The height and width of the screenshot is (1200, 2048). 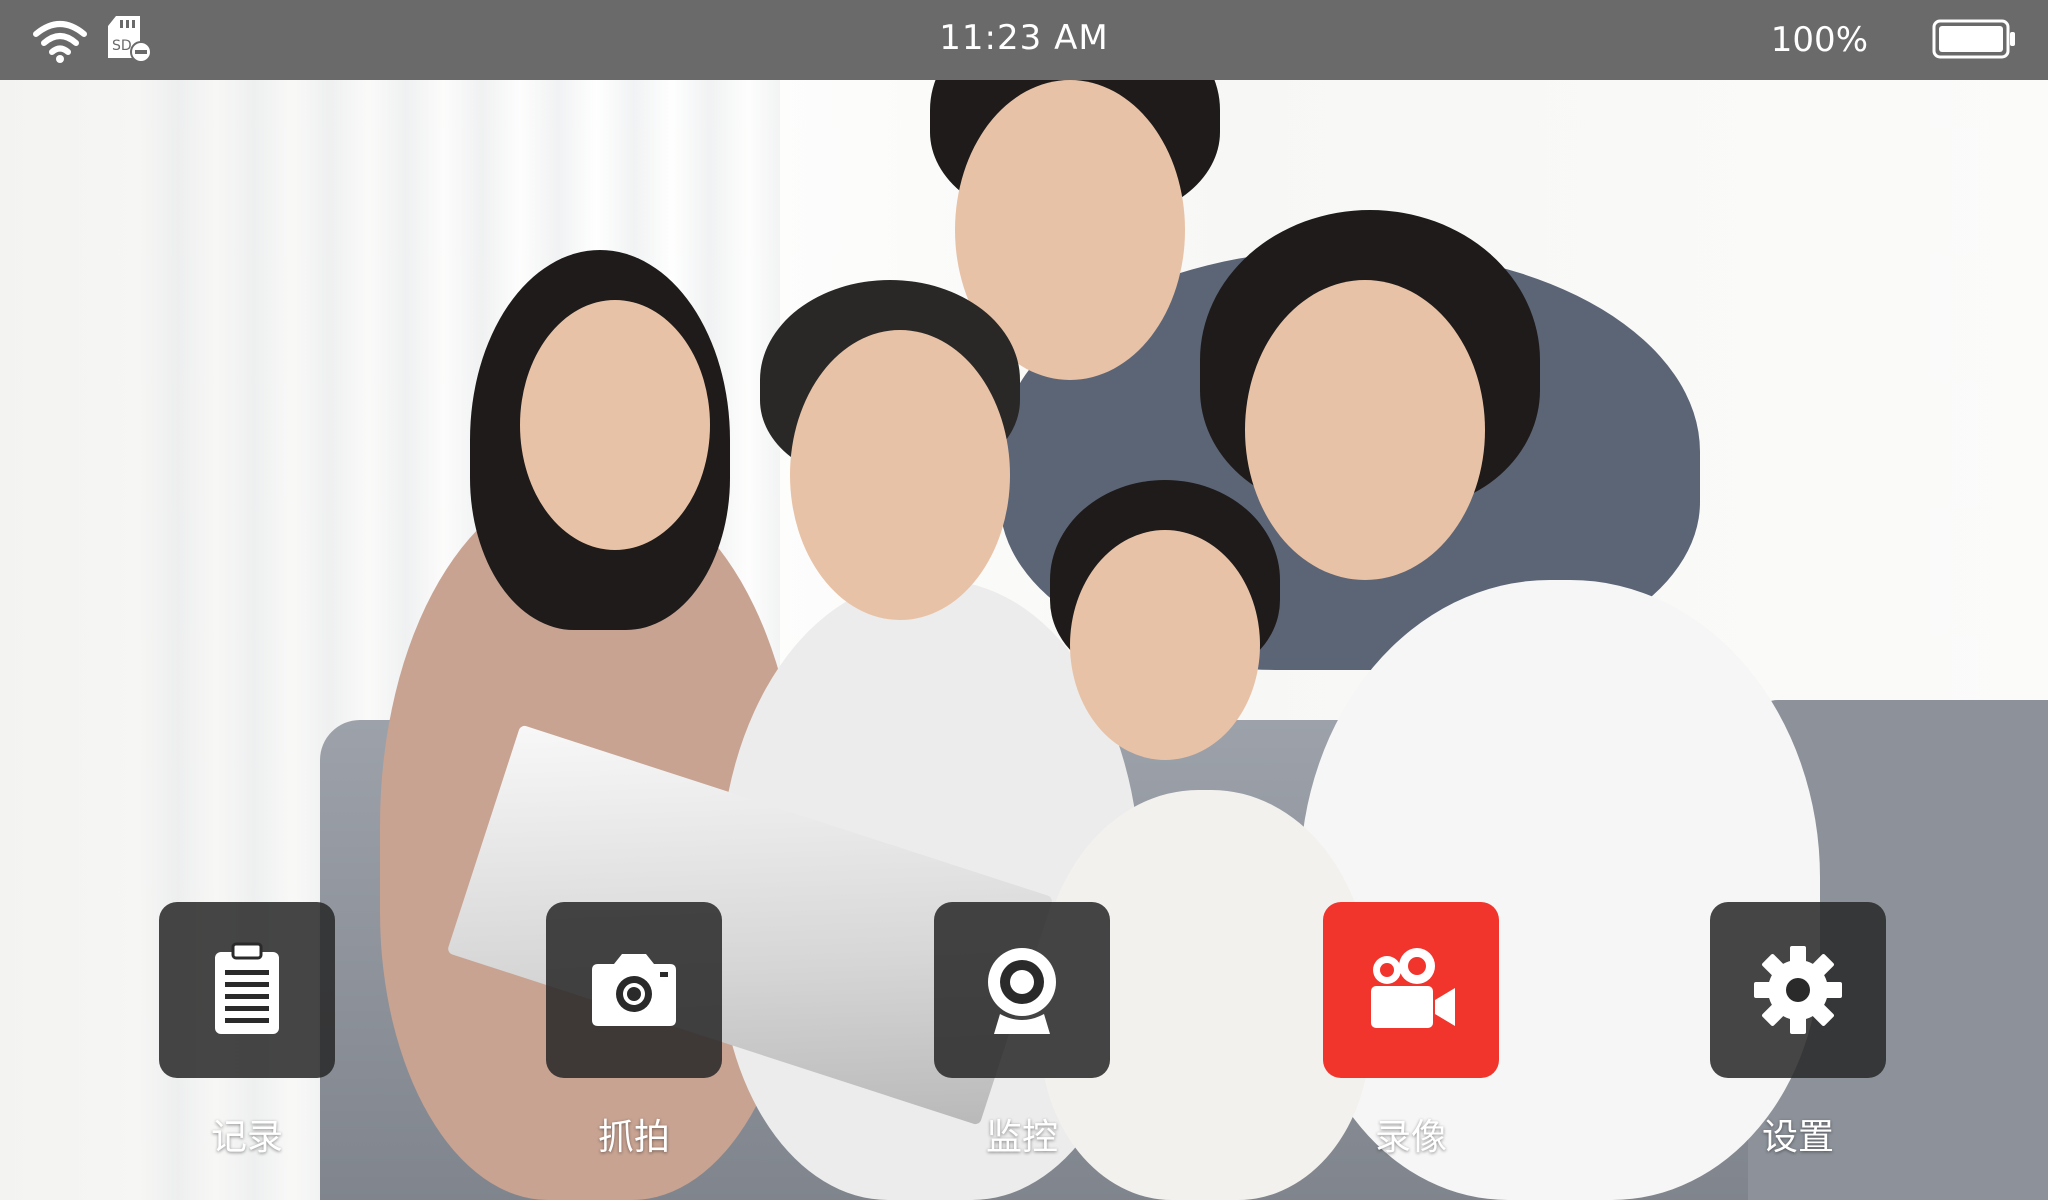 I want to click on status-time: 11:23 AM, so click(x=1024, y=38).